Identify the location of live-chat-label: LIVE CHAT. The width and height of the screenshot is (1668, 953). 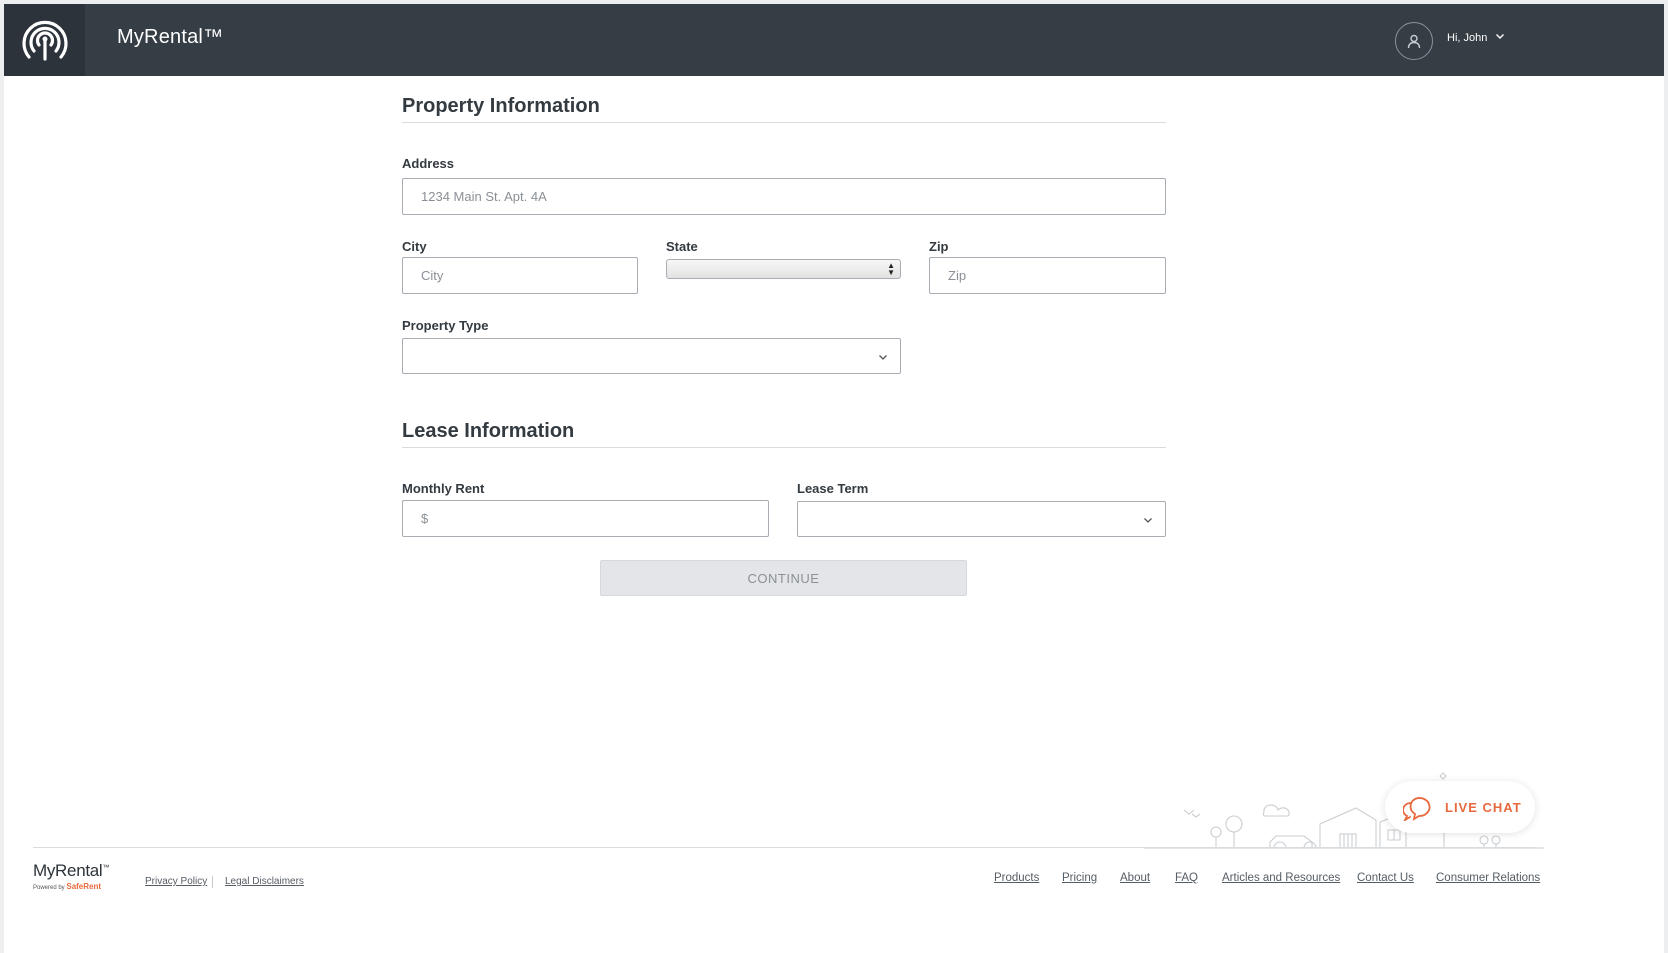
(1483, 807).